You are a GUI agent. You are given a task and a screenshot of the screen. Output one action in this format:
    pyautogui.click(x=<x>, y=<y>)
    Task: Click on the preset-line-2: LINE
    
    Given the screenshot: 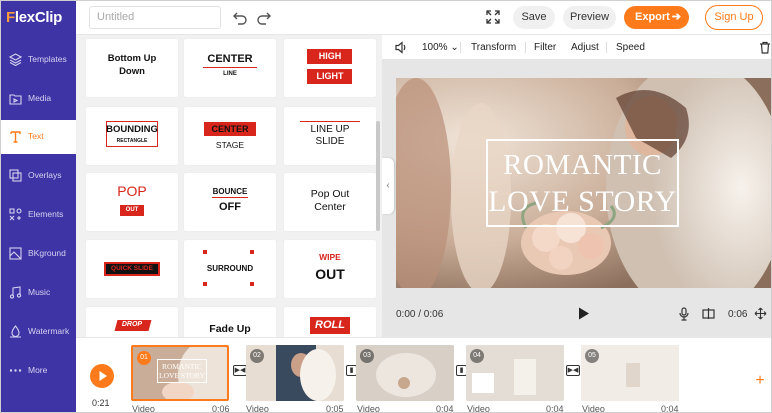 What is the action you would take?
    pyautogui.click(x=230, y=74)
    